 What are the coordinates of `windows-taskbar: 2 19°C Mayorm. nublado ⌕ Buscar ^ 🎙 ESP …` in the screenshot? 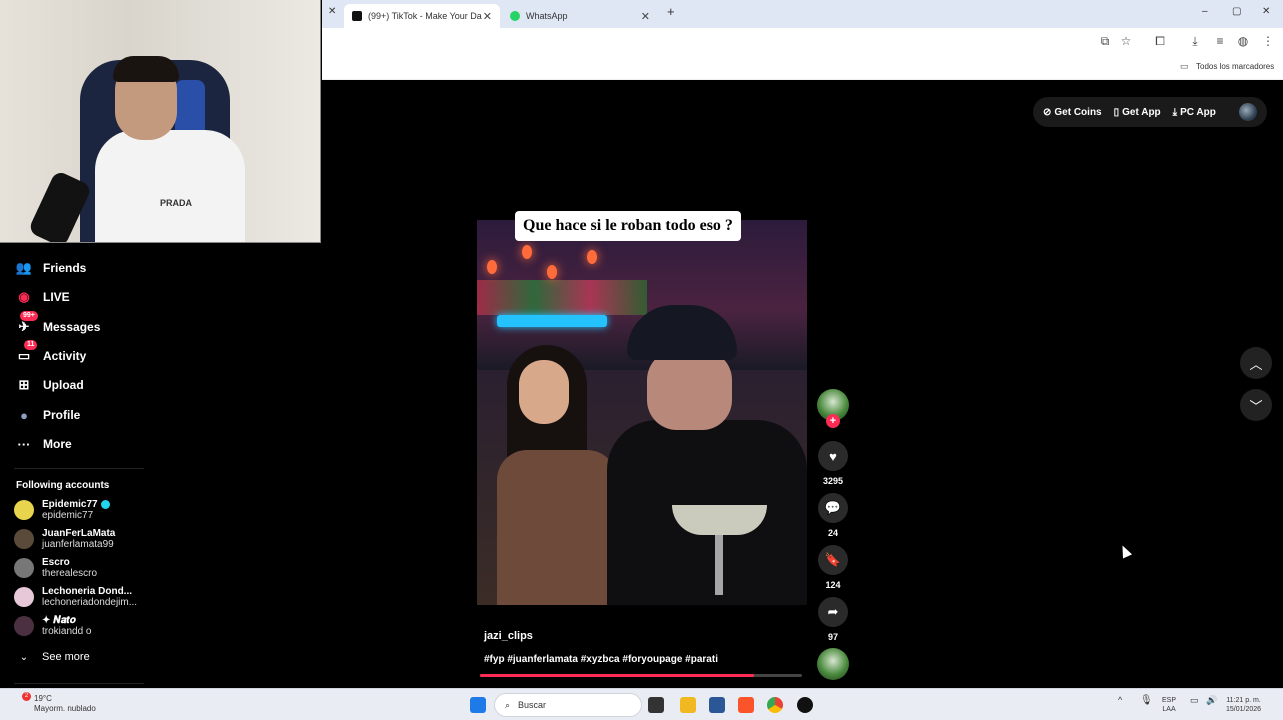 It's located at (641, 704).